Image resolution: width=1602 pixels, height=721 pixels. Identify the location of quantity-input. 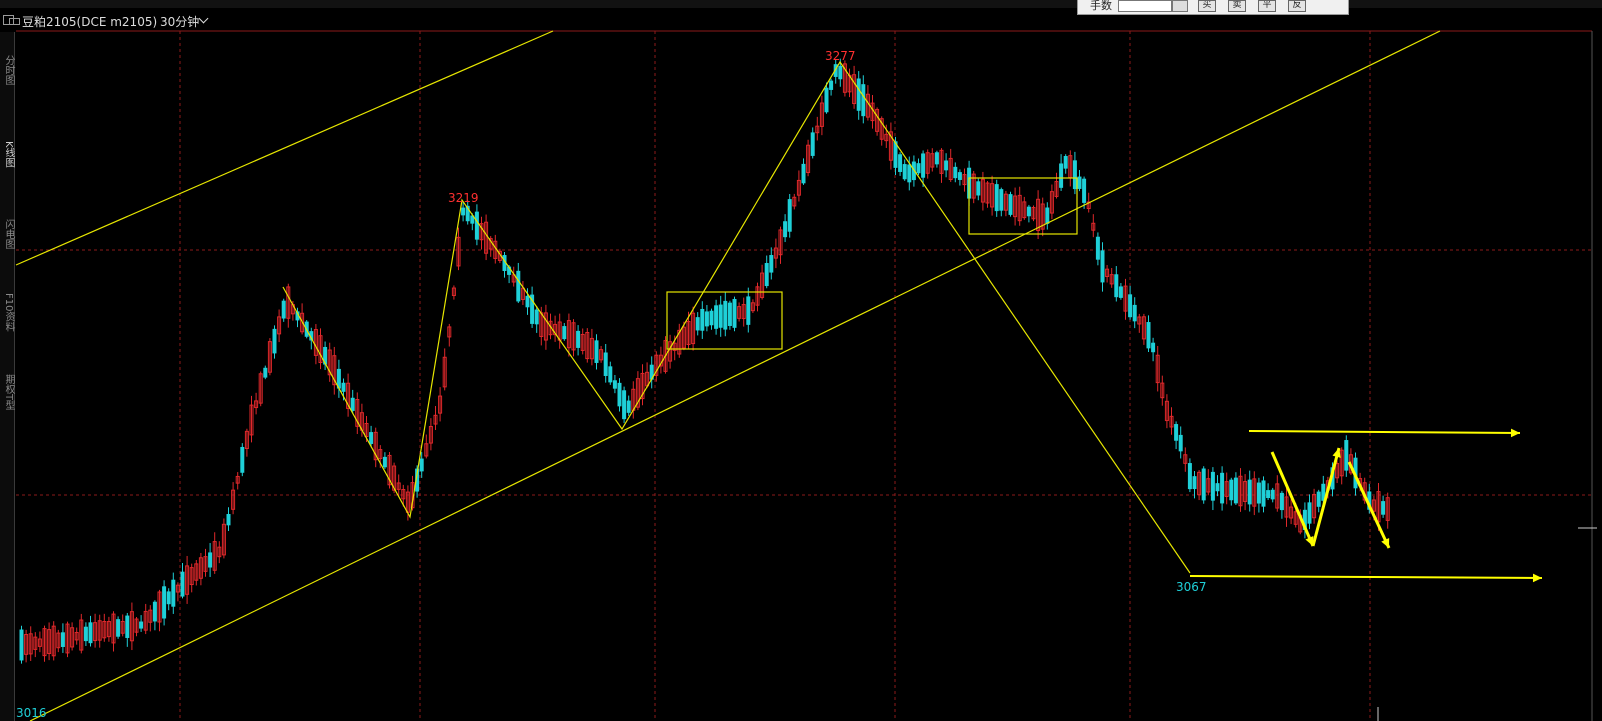
(1145, 6).